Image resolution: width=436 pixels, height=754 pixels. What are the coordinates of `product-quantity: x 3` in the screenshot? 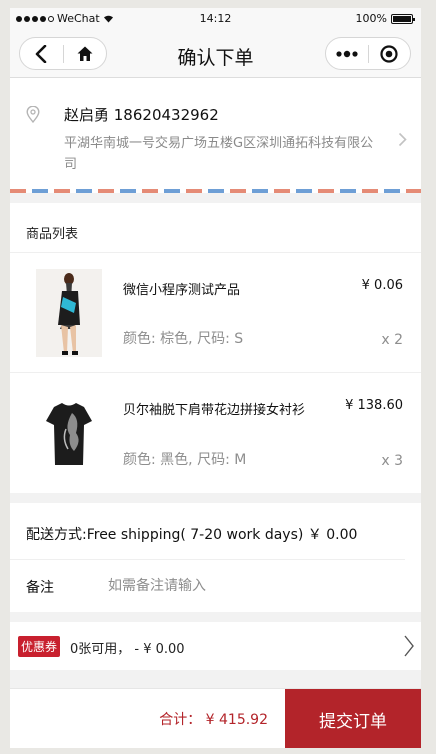 It's located at (392, 461).